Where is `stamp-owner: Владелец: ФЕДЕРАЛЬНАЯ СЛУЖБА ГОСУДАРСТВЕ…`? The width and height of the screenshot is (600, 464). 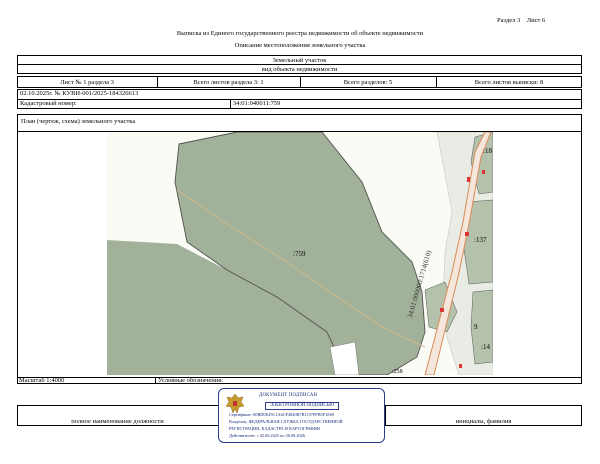 stamp-owner: Владелец: ФЕДЕРАЛЬНАЯ СЛУЖБА ГОСУДАРСТВЕ… is located at coordinates (286, 421).